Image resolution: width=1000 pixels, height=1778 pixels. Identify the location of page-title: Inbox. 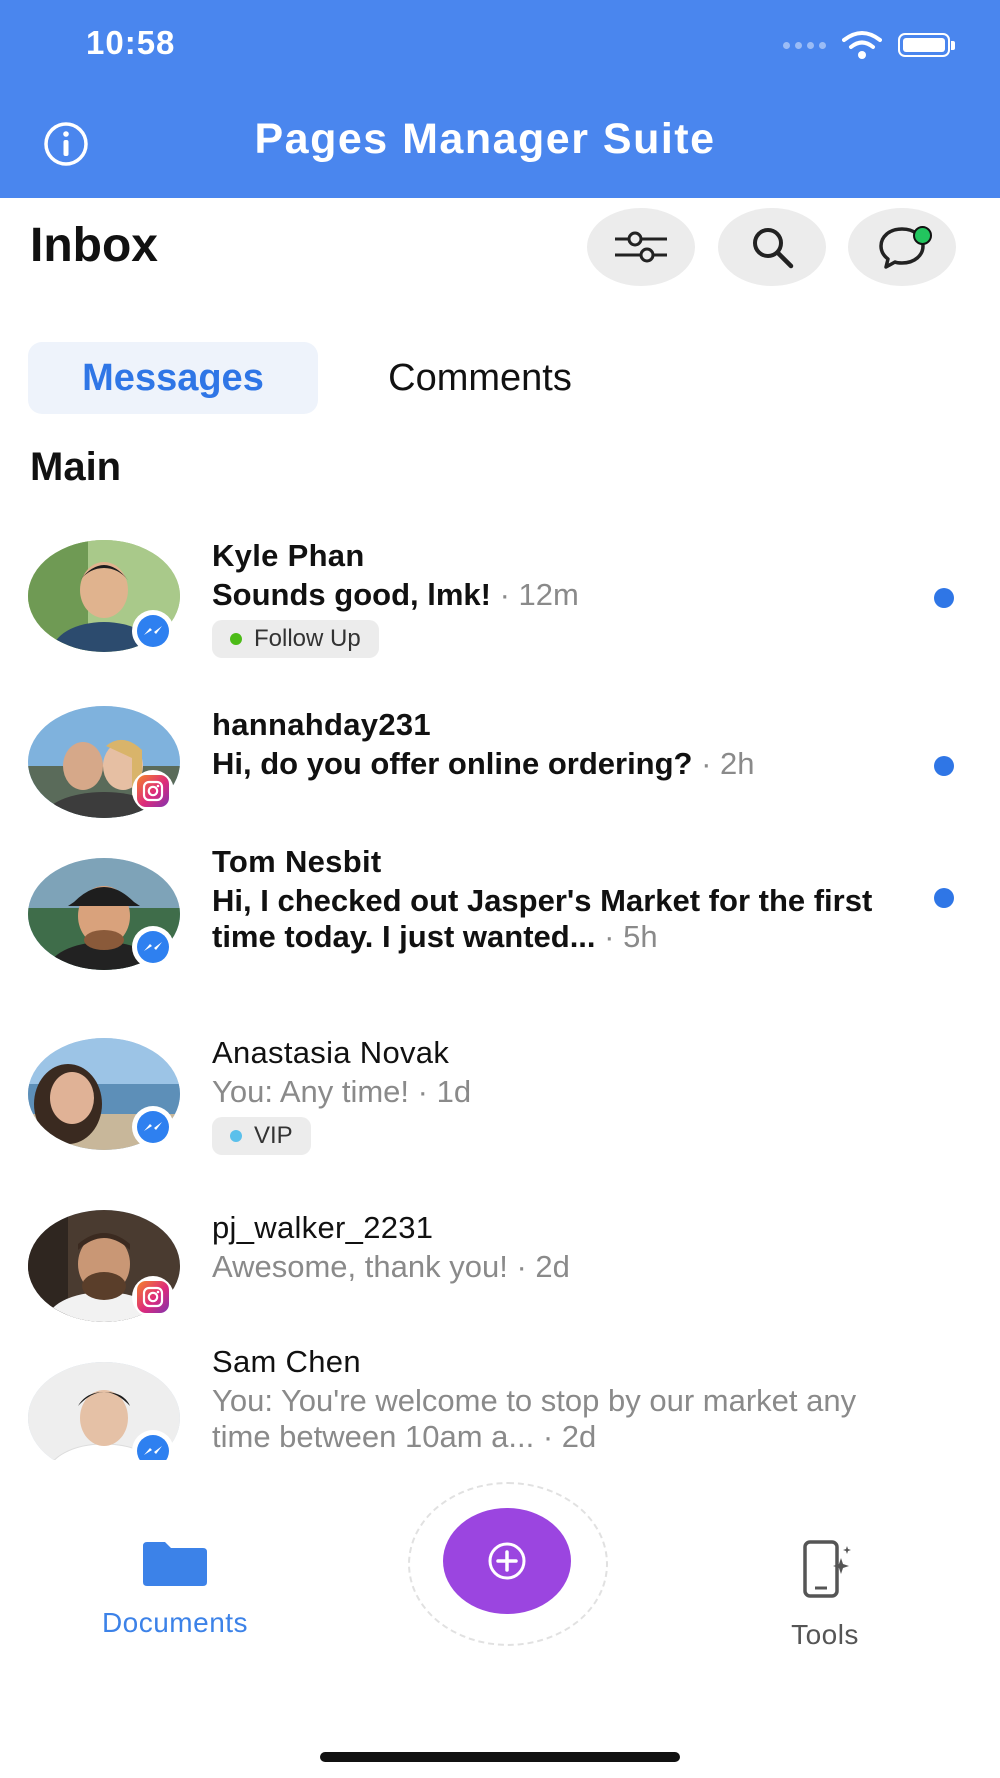
(94, 245).